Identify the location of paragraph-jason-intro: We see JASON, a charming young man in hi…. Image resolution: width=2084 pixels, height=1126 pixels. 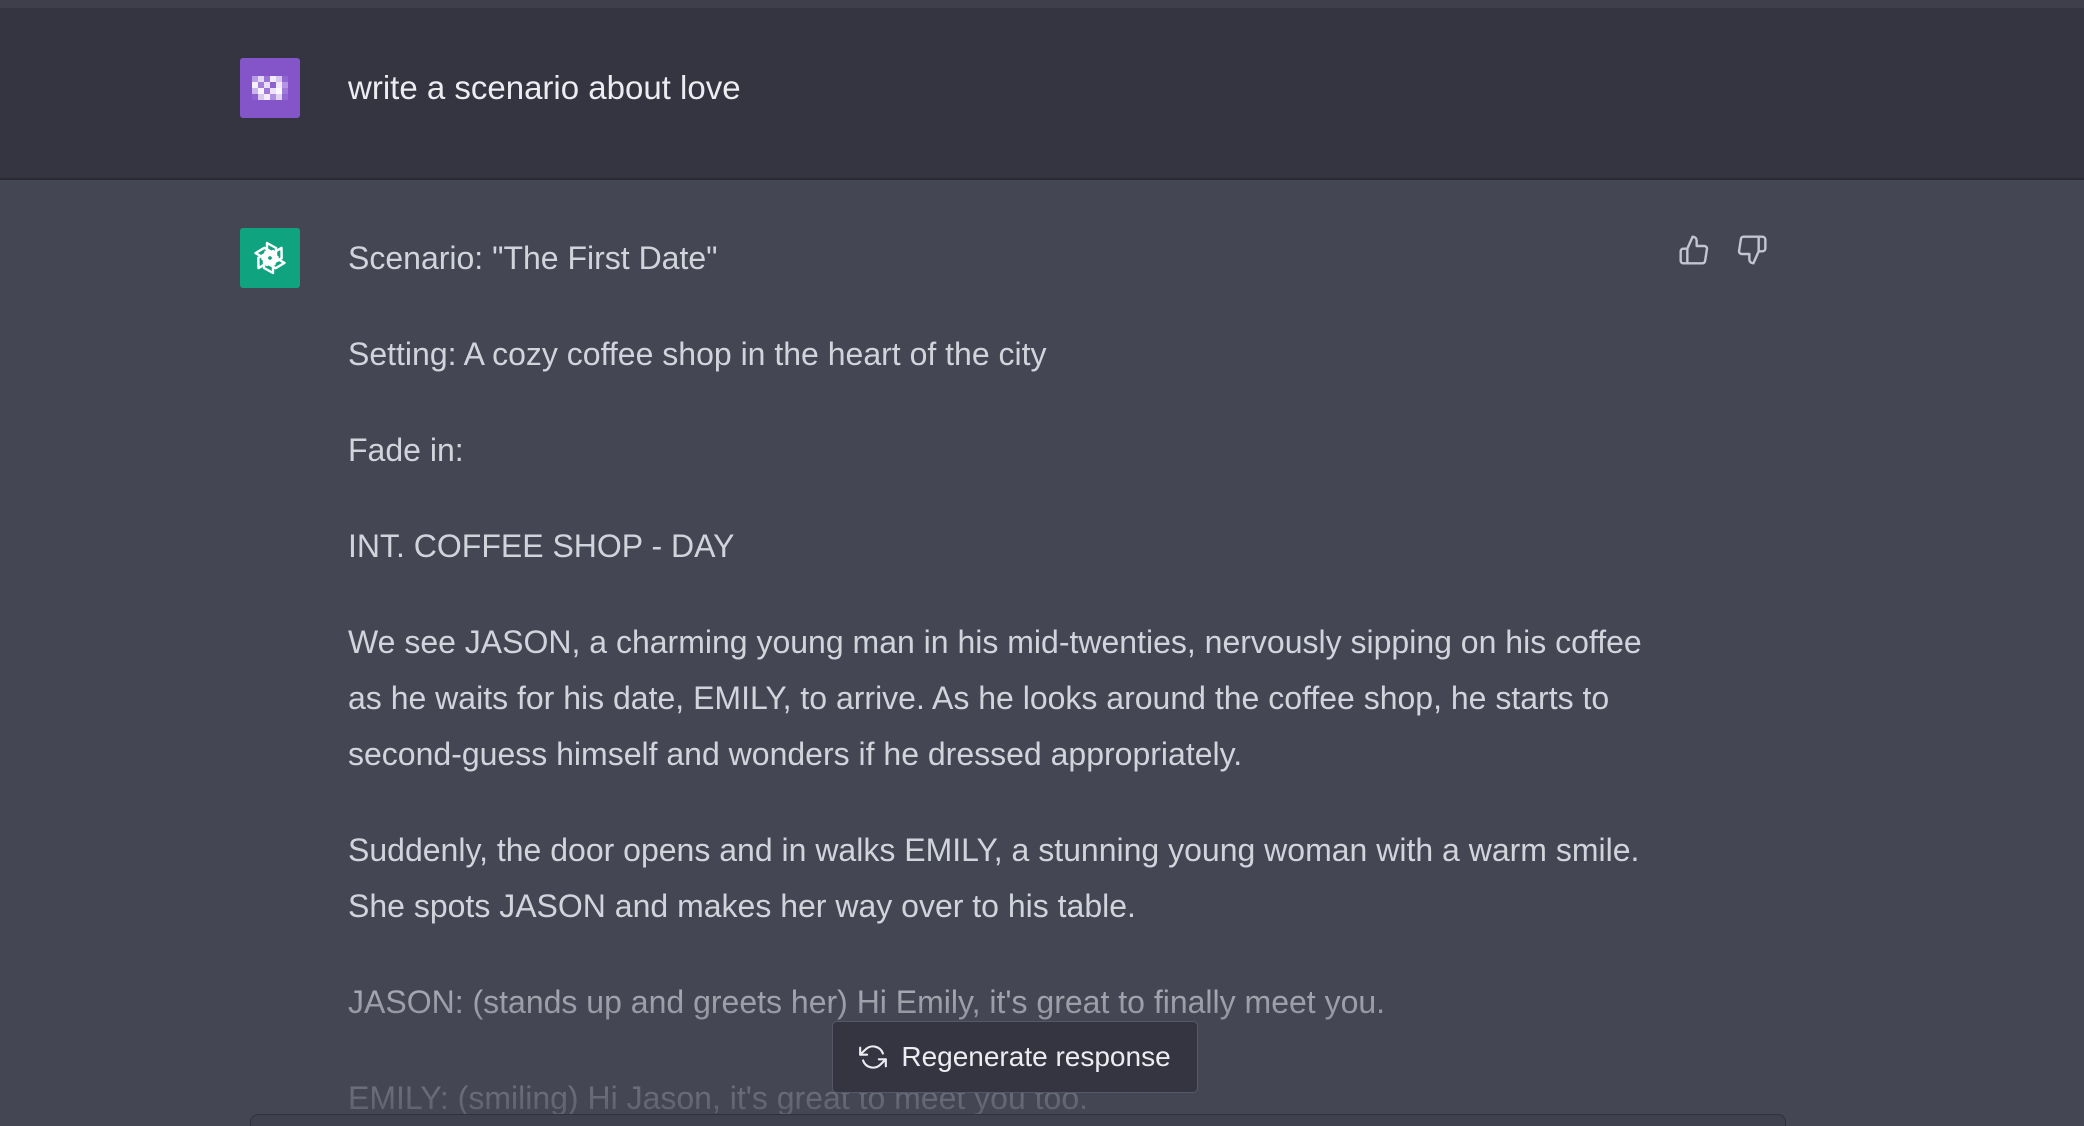
(995, 698).